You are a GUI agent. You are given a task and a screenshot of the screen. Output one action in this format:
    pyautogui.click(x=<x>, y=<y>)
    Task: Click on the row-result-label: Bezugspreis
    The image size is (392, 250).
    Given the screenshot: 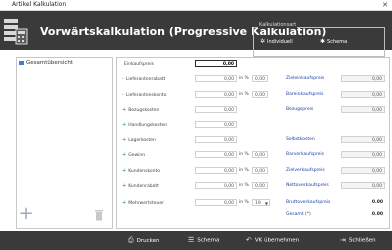 What is the action you would take?
    pyautogui.click(x=300, y=109)
    